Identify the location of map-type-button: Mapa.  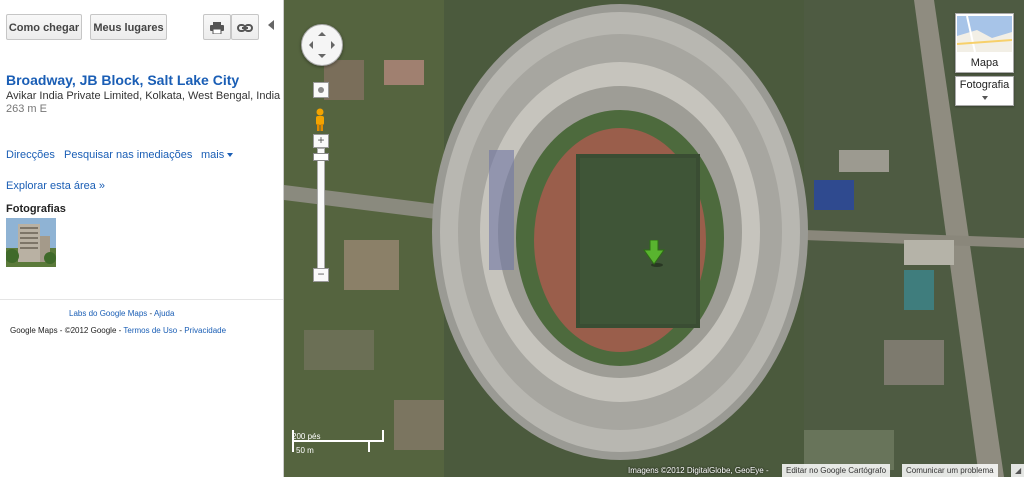
(984, 43).